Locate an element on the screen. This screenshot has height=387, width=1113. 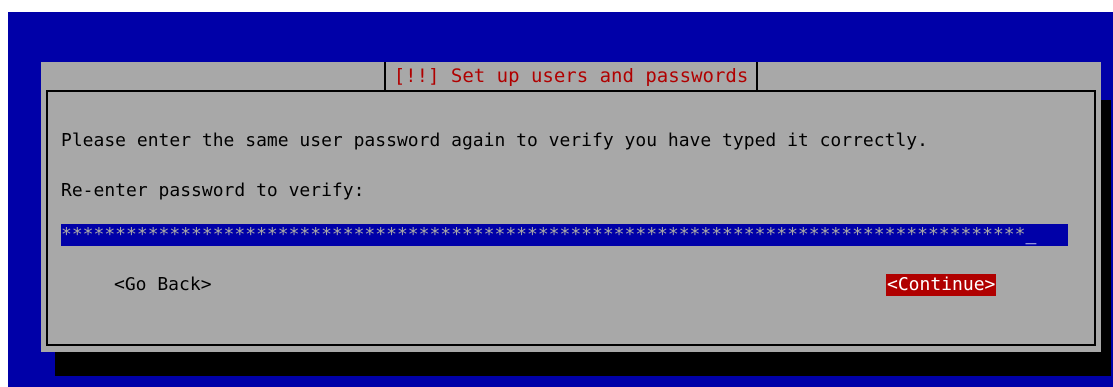
text-cursor: _ is located at coordinates (1031, 234).